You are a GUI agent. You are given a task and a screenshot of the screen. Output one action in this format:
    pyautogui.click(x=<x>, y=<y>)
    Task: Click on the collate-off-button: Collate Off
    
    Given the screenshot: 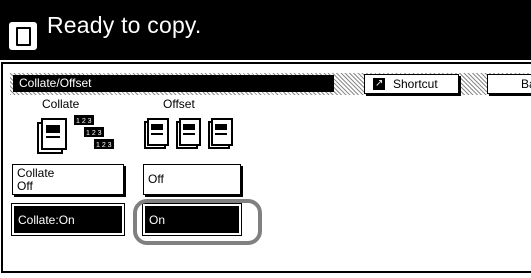 What is the action you would take?
    pyautogui.click(x=68, y=179)
    